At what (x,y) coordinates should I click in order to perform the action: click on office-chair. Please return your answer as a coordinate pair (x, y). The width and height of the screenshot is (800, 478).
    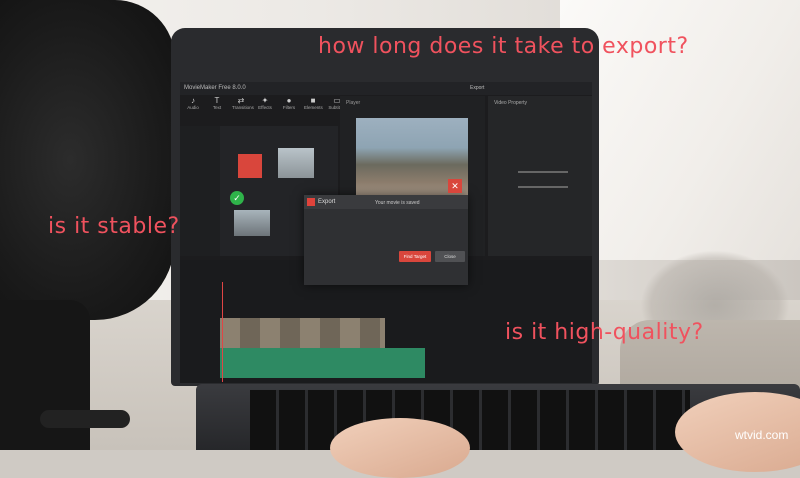
    Looking at the image, I should click on (87, 160).